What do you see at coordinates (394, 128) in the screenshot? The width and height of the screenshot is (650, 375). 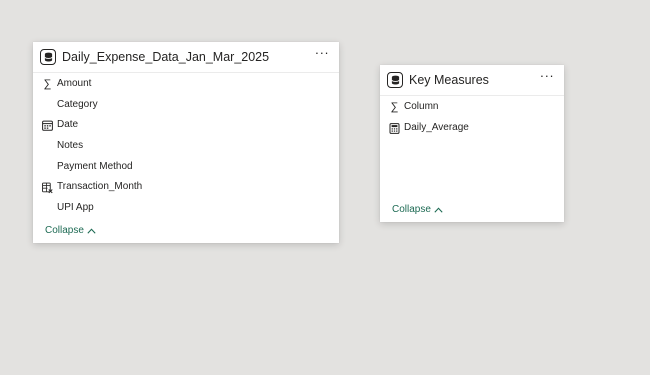 I see `calculator-icon` at bounding box center [394, 128].